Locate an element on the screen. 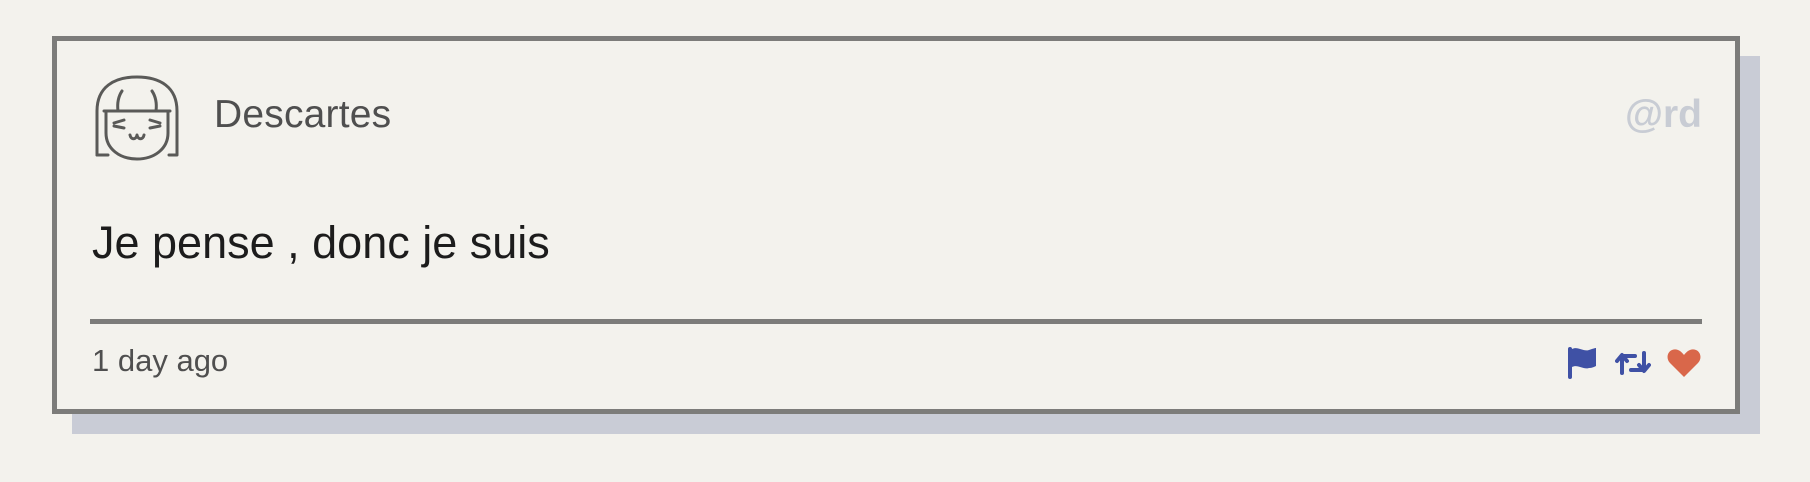  avatar is located at coordinates (137, 118).